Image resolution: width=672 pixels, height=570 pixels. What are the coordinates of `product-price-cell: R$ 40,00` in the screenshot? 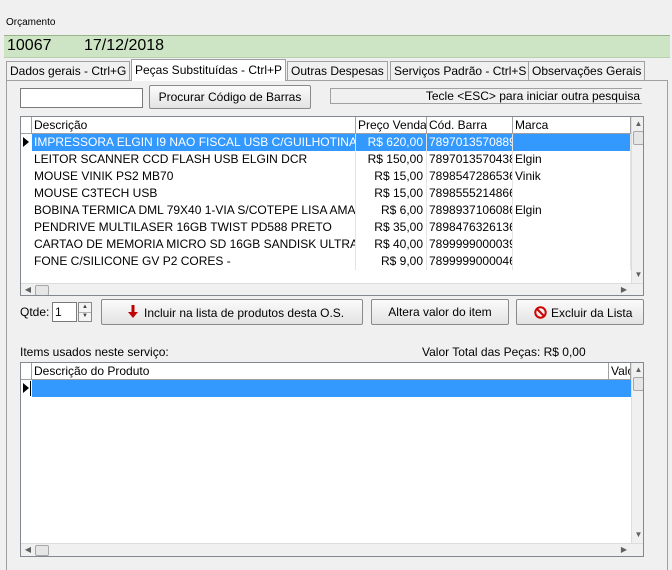 It's located at (391, 244).